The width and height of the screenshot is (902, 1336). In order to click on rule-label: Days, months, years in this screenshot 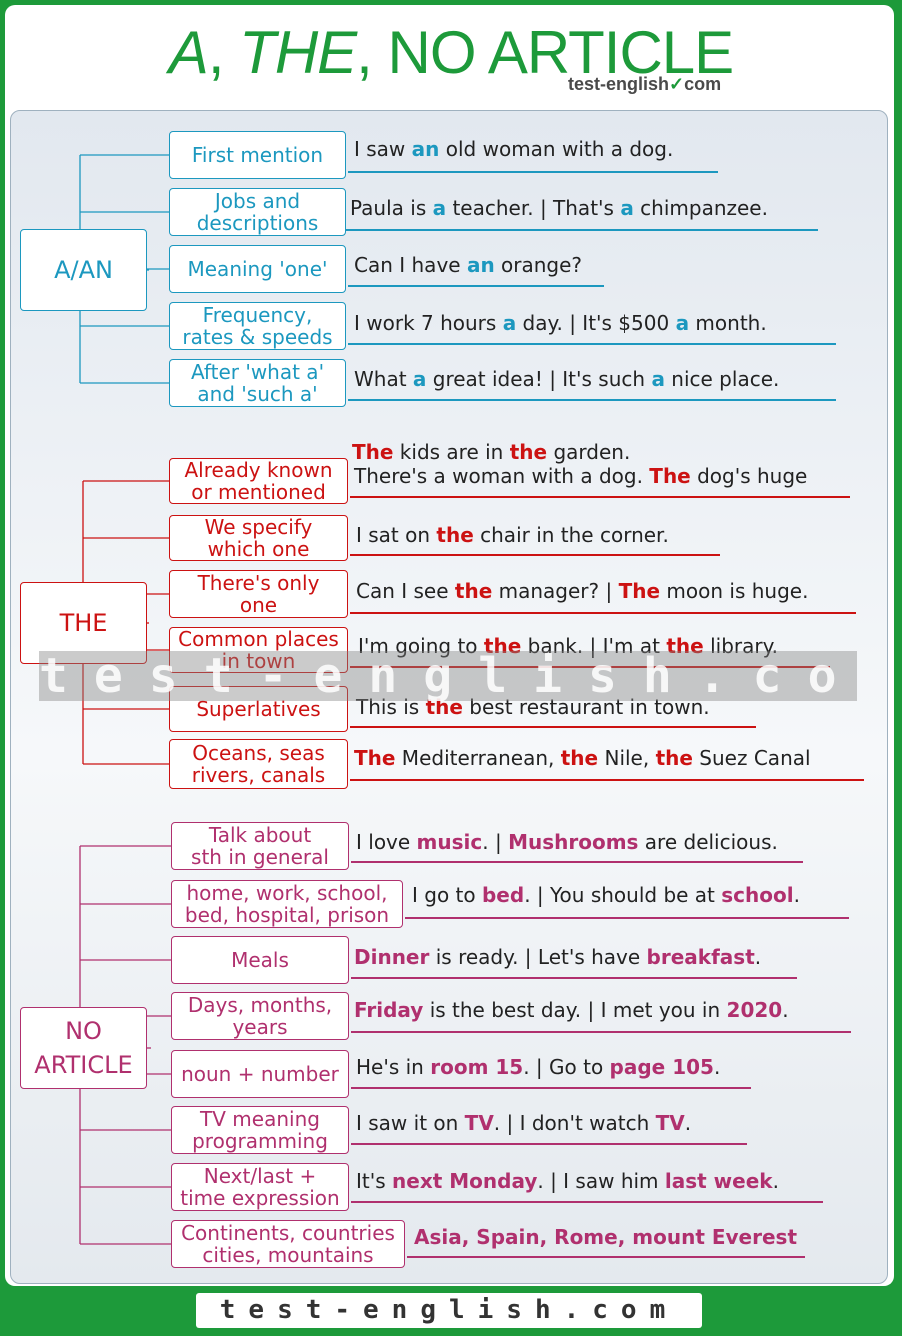, I will do `click(260, 1016)`.